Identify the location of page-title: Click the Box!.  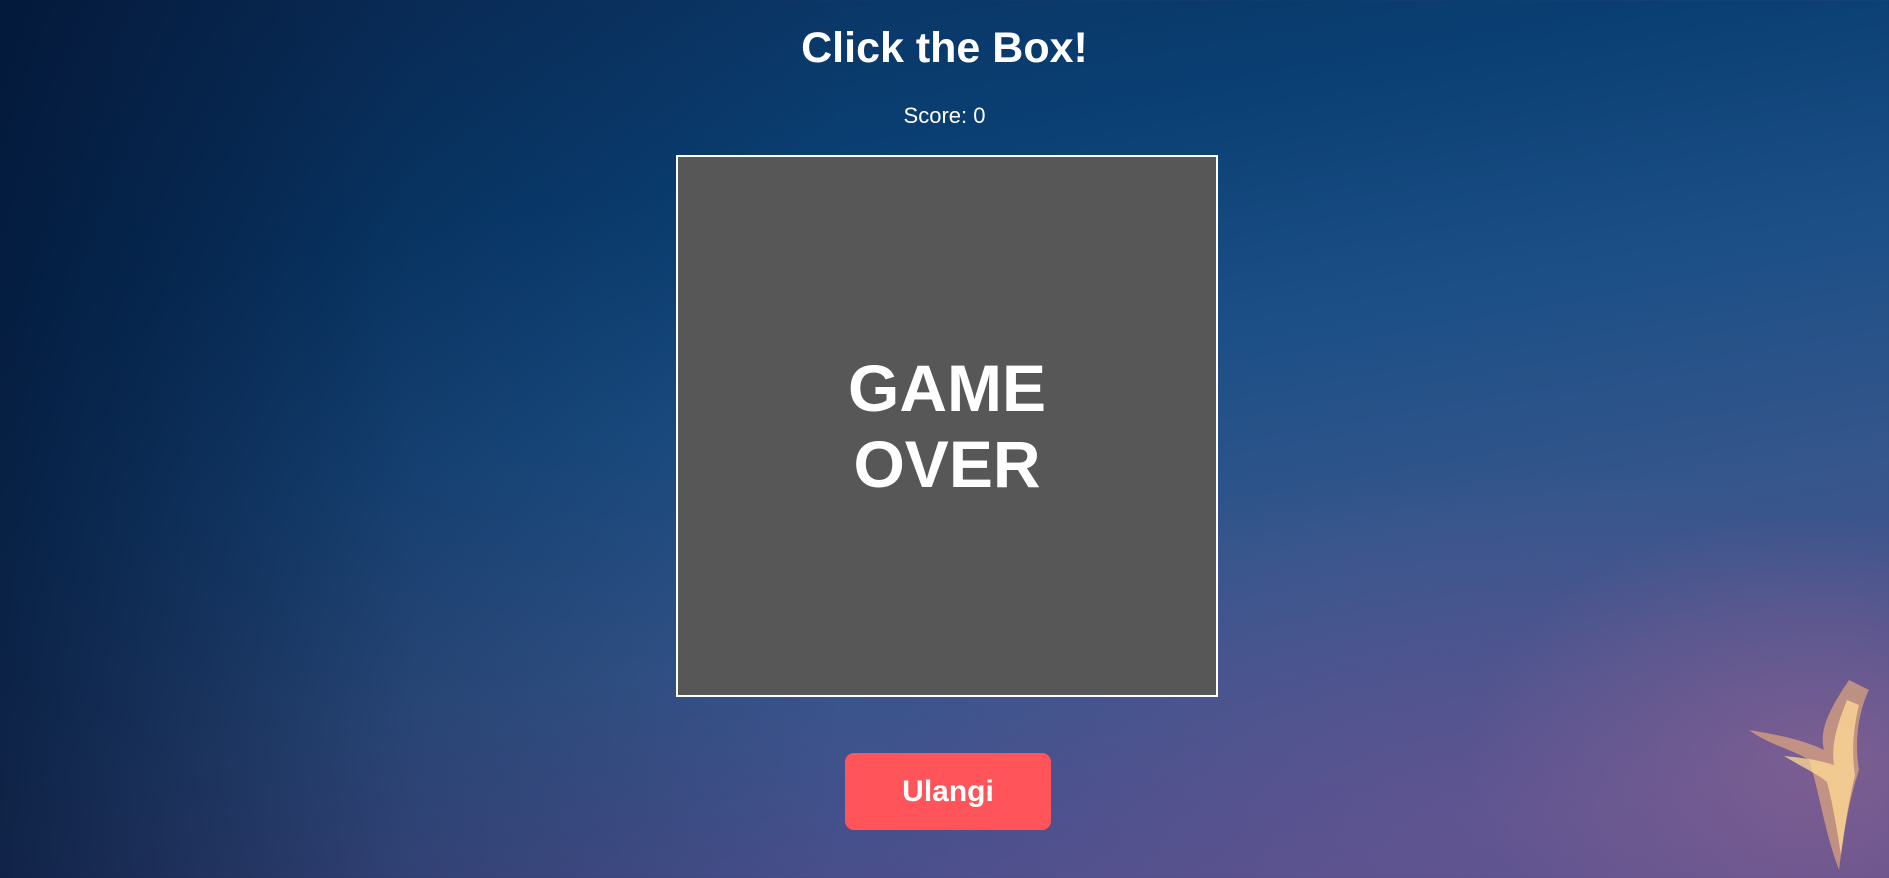
(944, 48).